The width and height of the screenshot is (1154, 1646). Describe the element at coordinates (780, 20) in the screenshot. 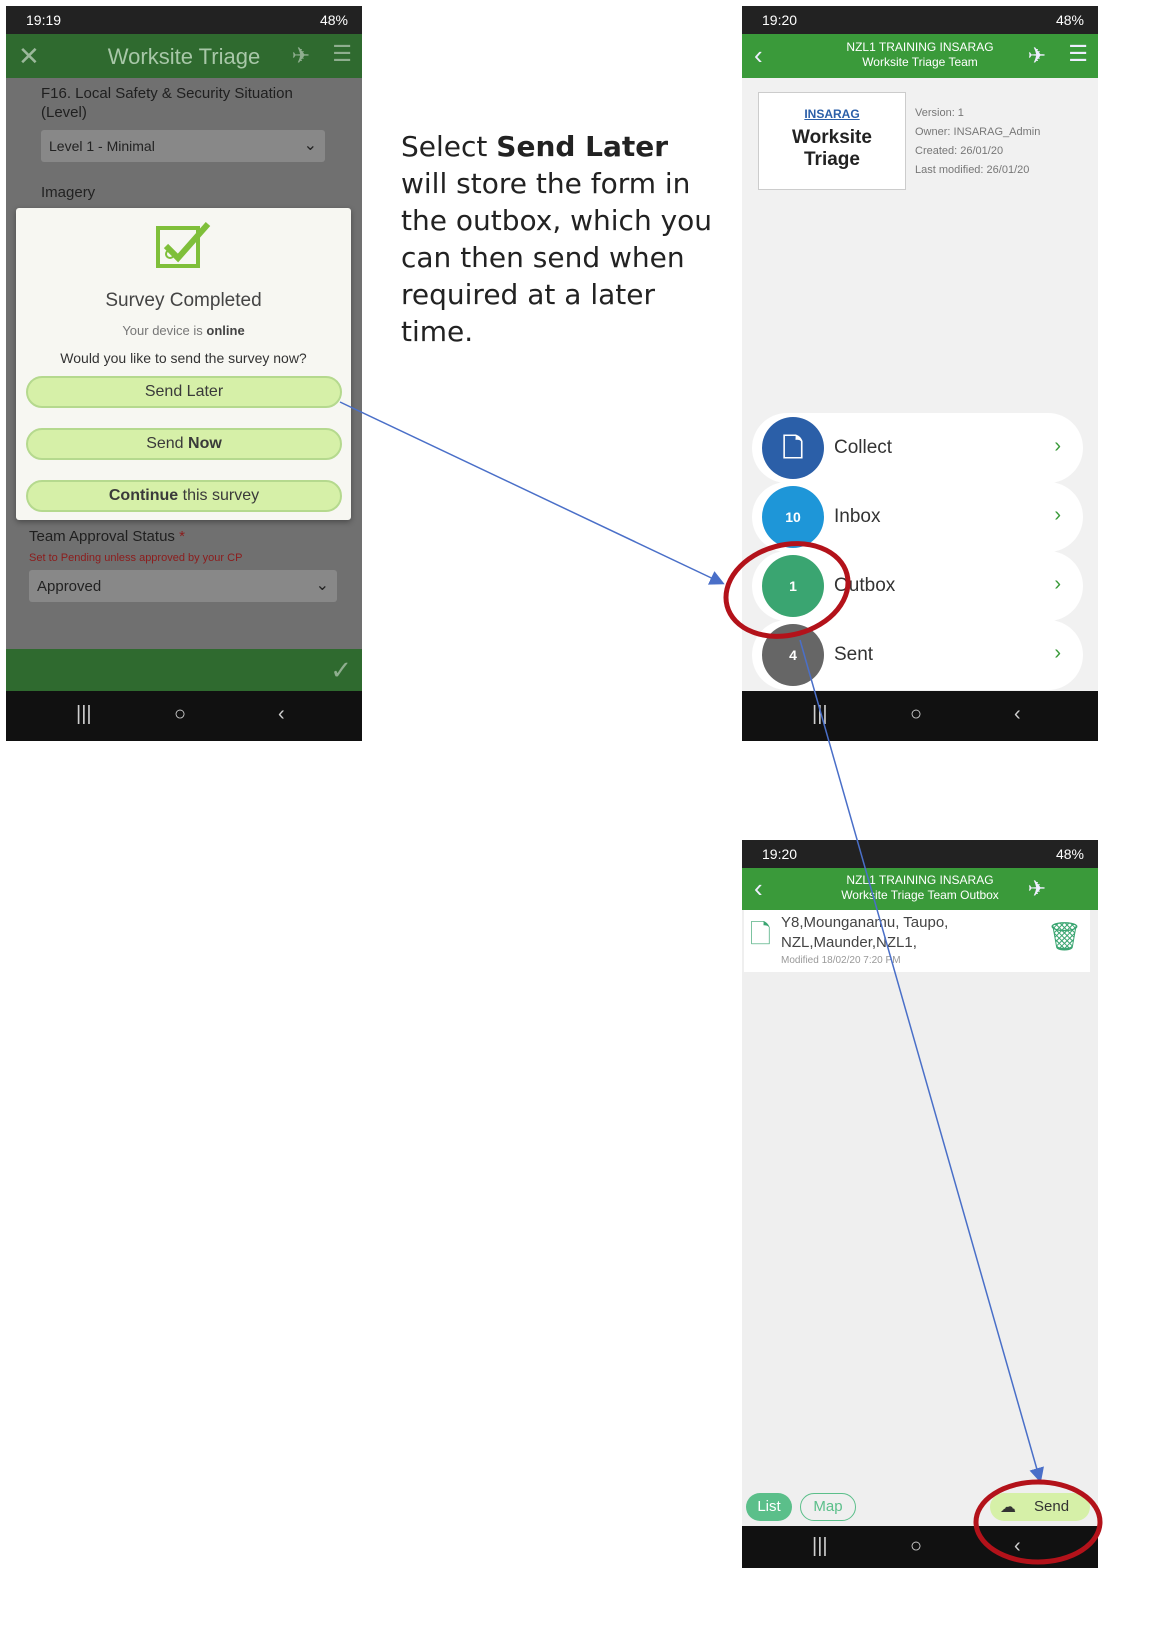

I see `status-time: 19:20` at that location.